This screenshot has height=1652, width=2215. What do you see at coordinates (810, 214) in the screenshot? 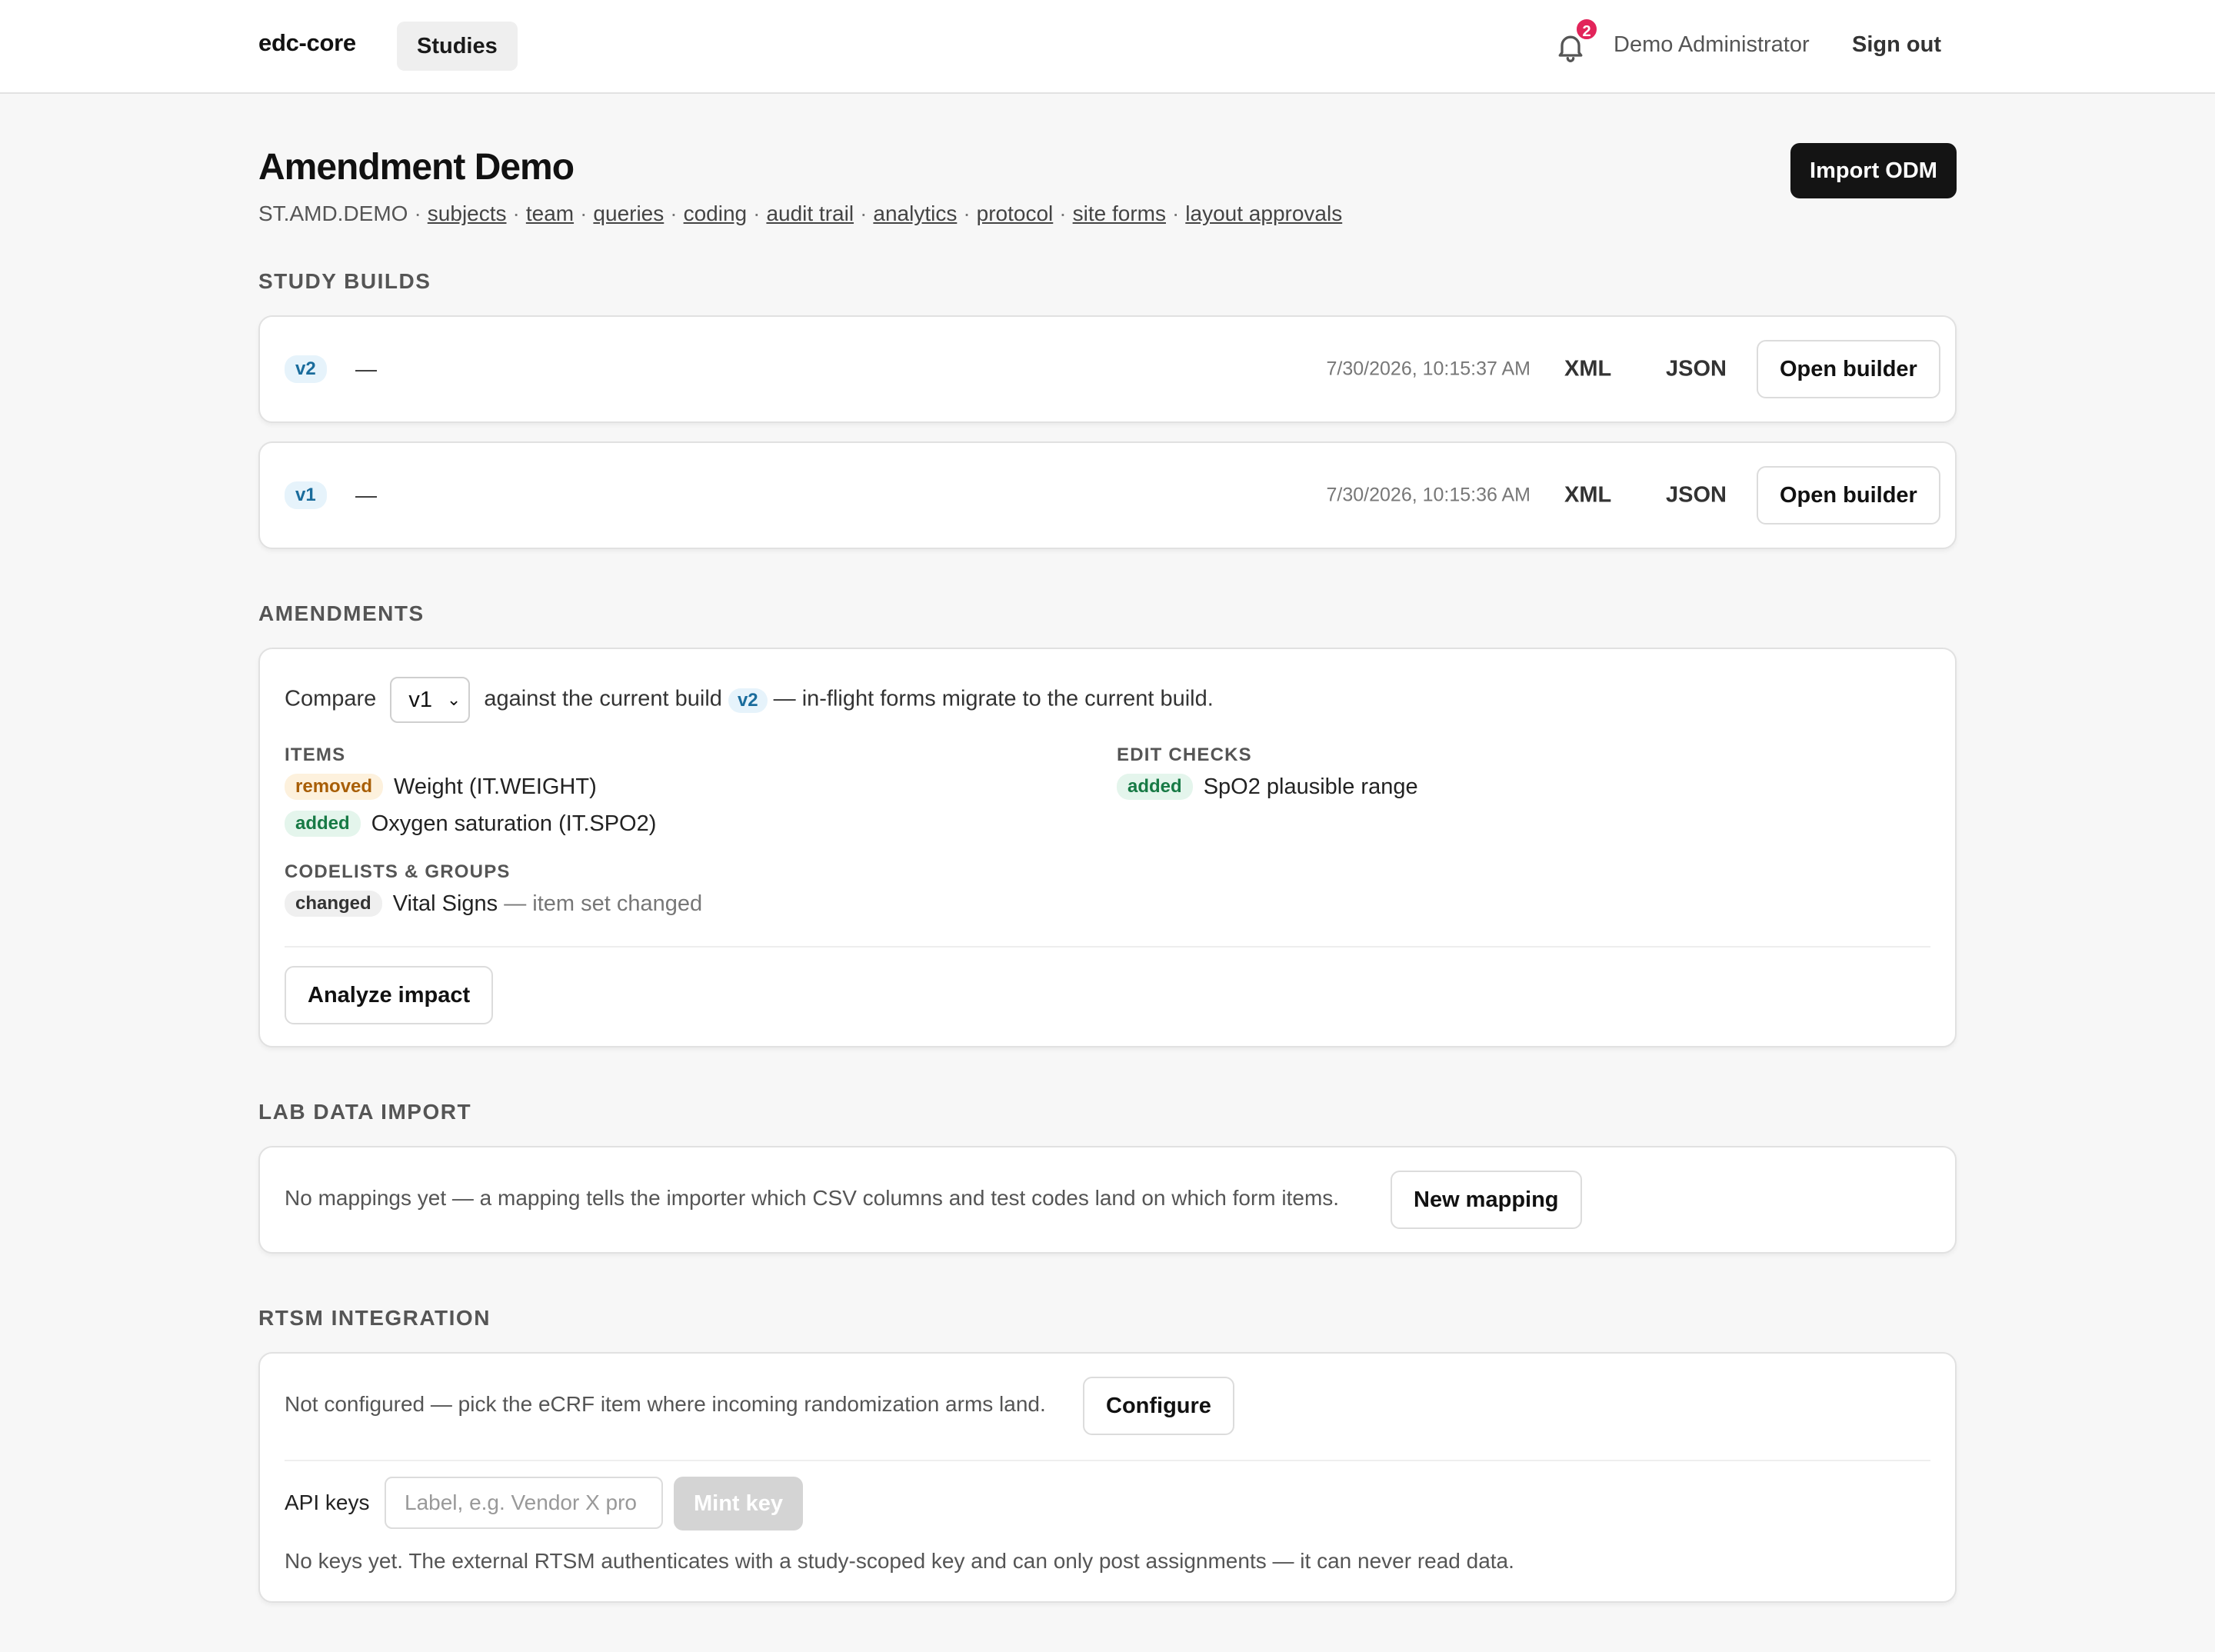
I see `link-audit-trail: audit trail` at bounding box center [810, 214].